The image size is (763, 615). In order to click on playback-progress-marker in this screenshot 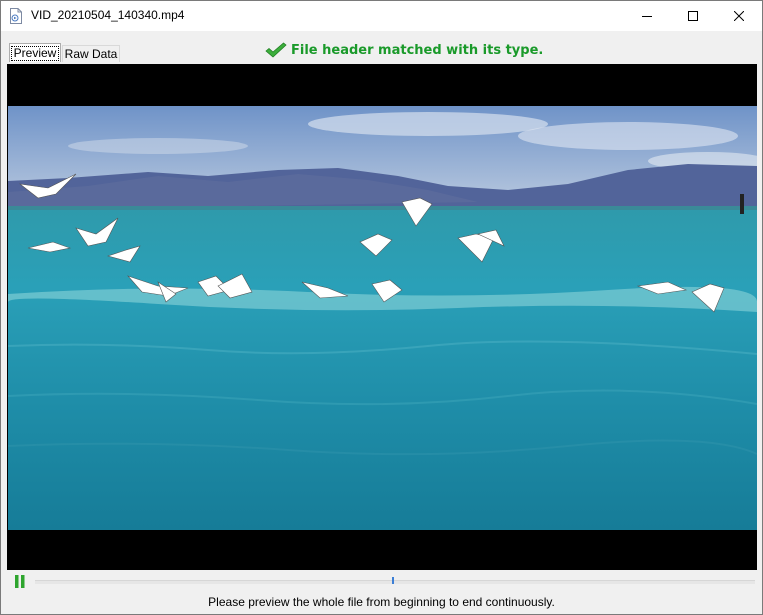, I will do `click(393, 580)`.